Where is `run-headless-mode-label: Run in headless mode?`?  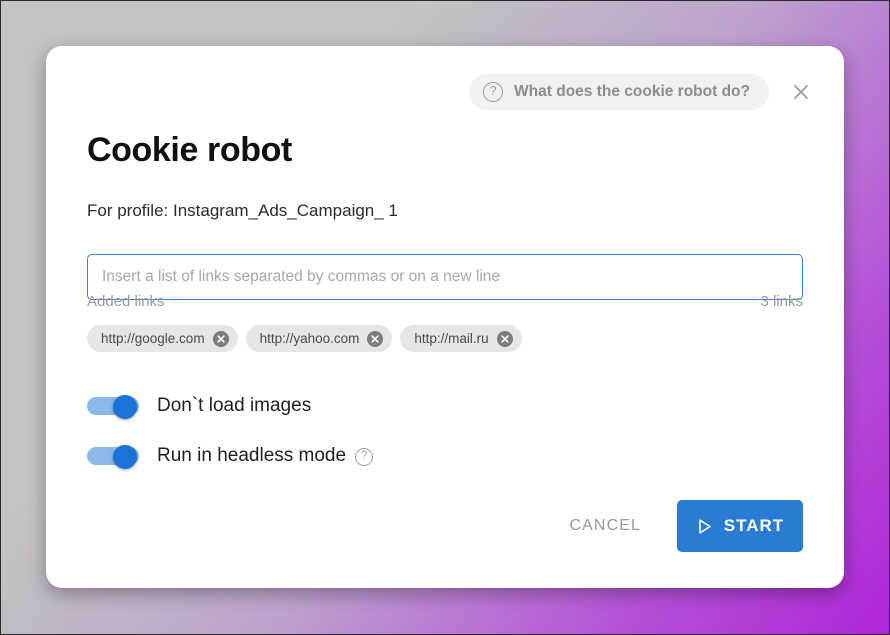
run-headless-mode-label: Run in headless mode? is located at coordinates (265, 456).